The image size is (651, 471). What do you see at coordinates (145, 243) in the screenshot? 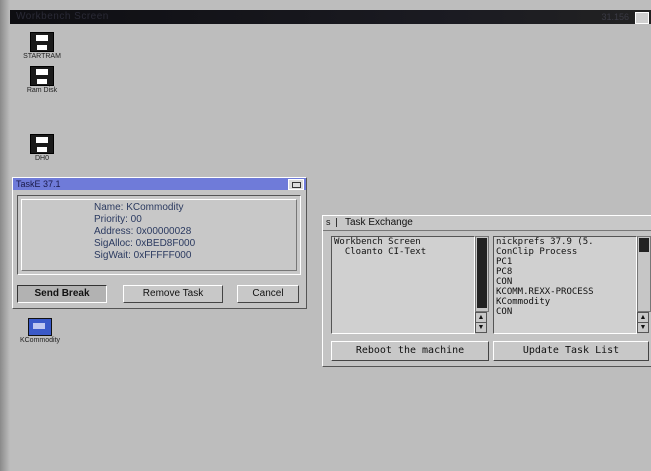
I see `task-sigalloc: SigAlloc: 0xBED8F000` at bounding box center [145, 243].